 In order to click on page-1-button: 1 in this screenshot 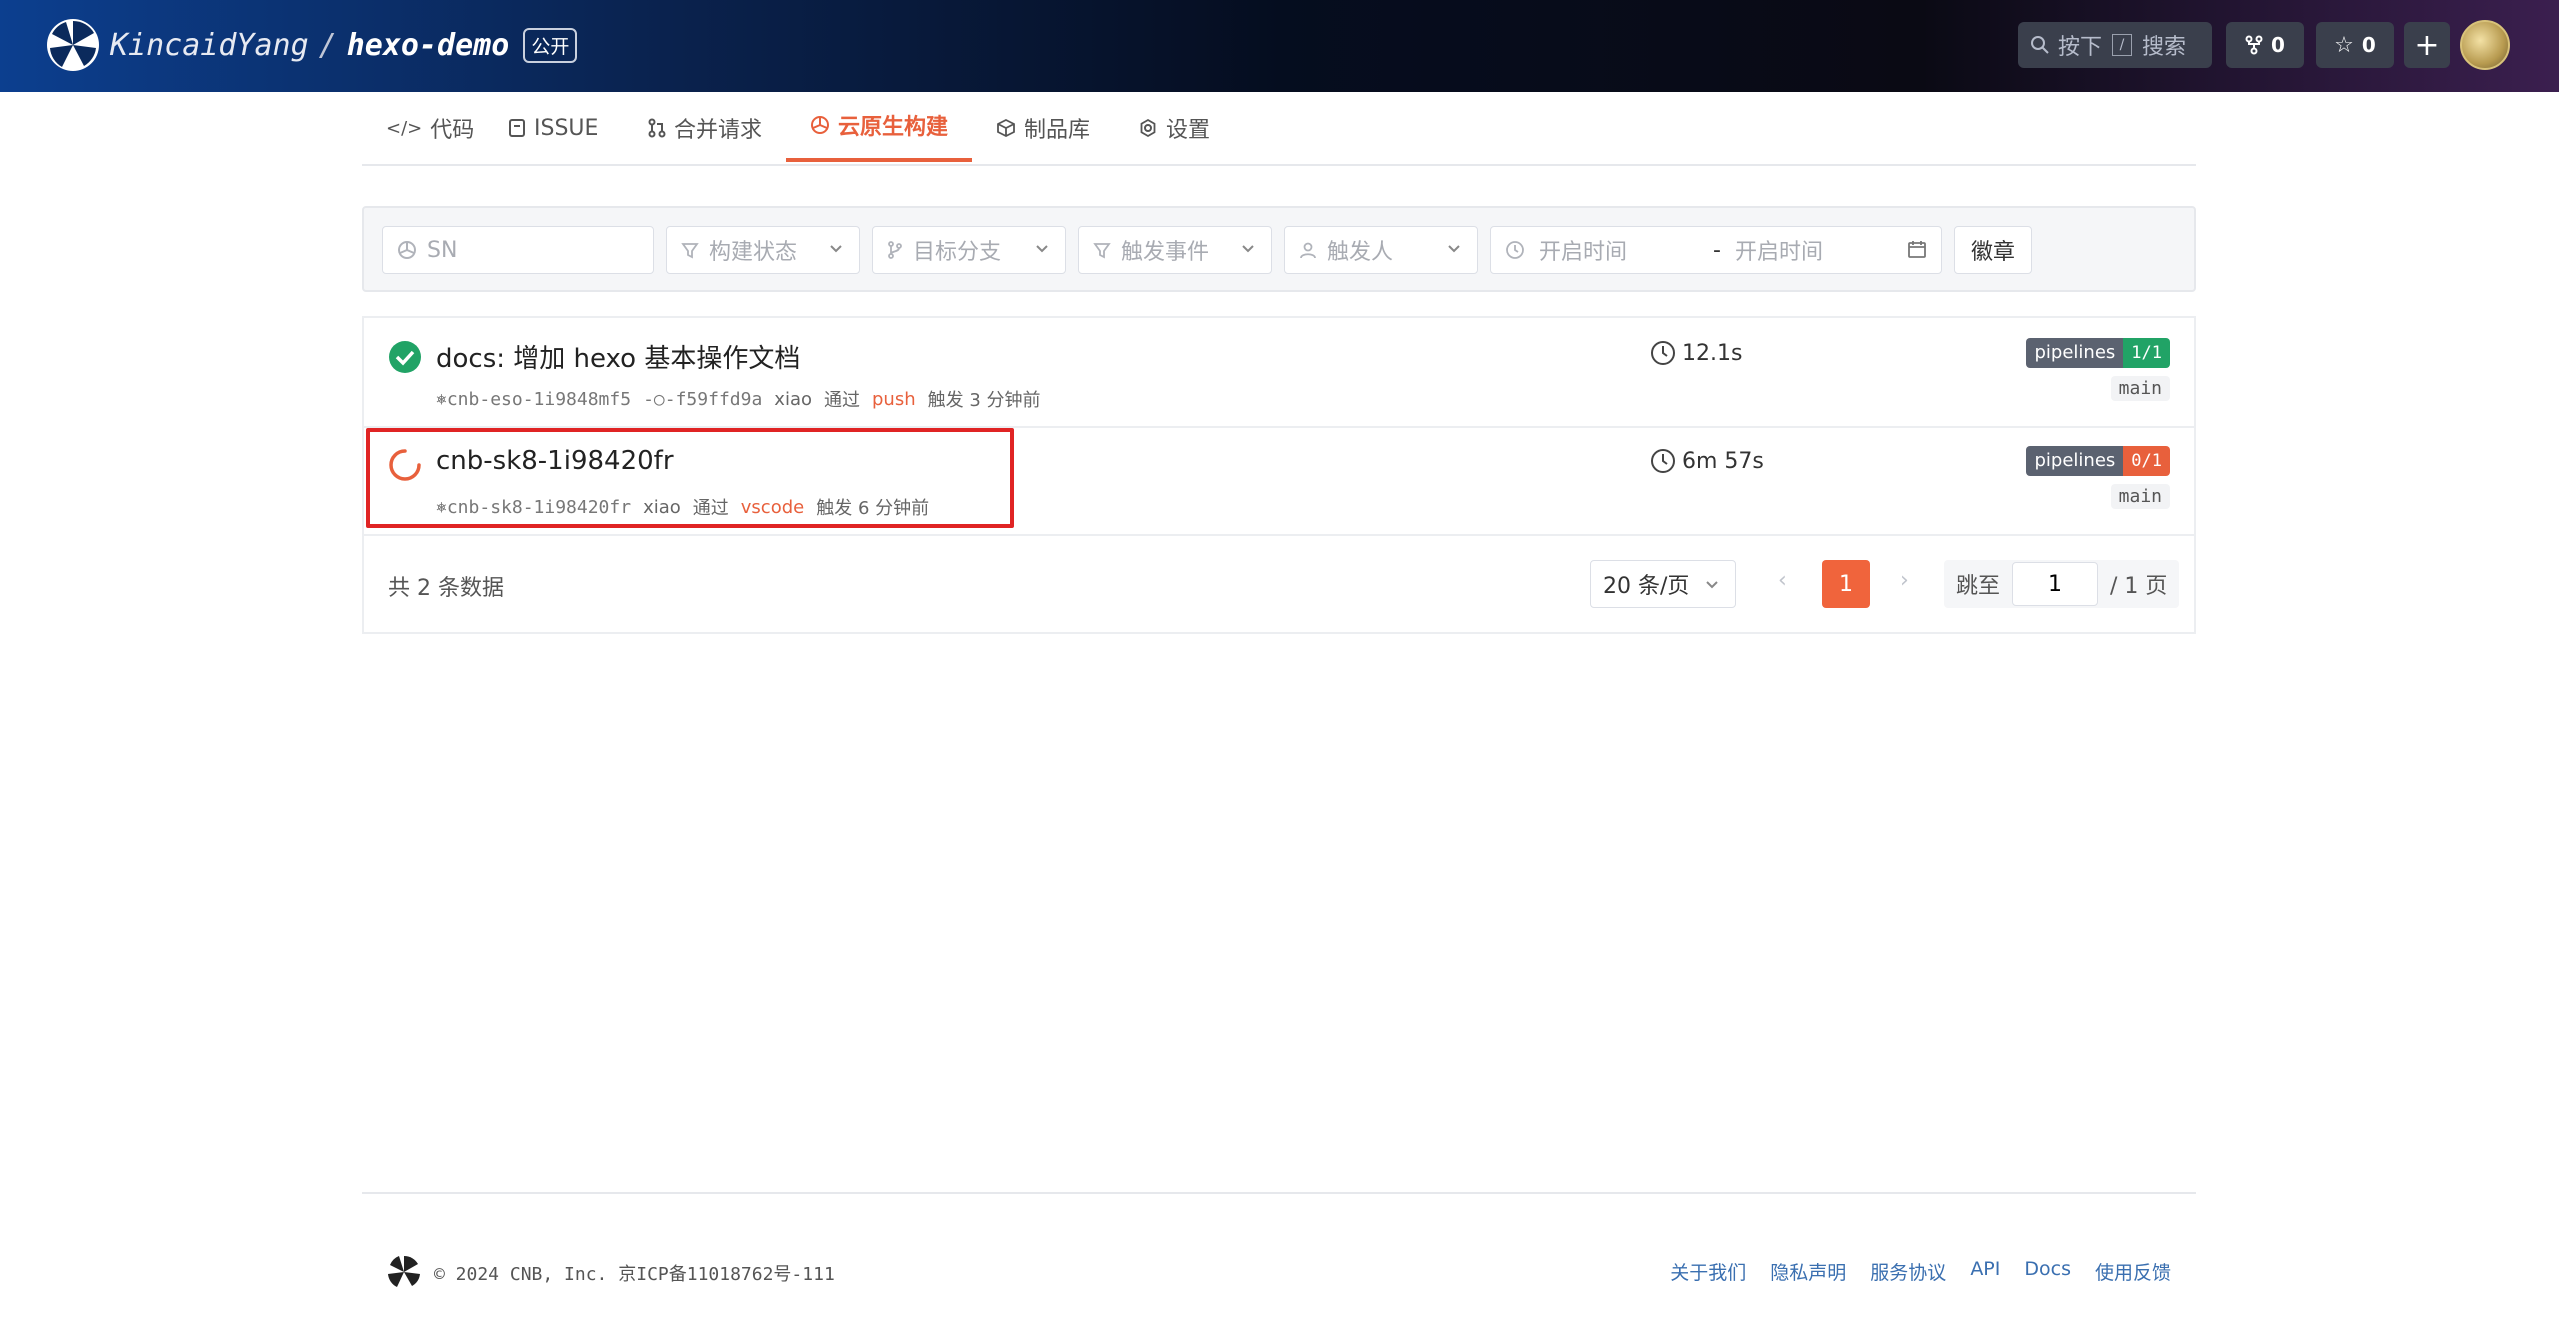, I will do `click(1846, 584)`.